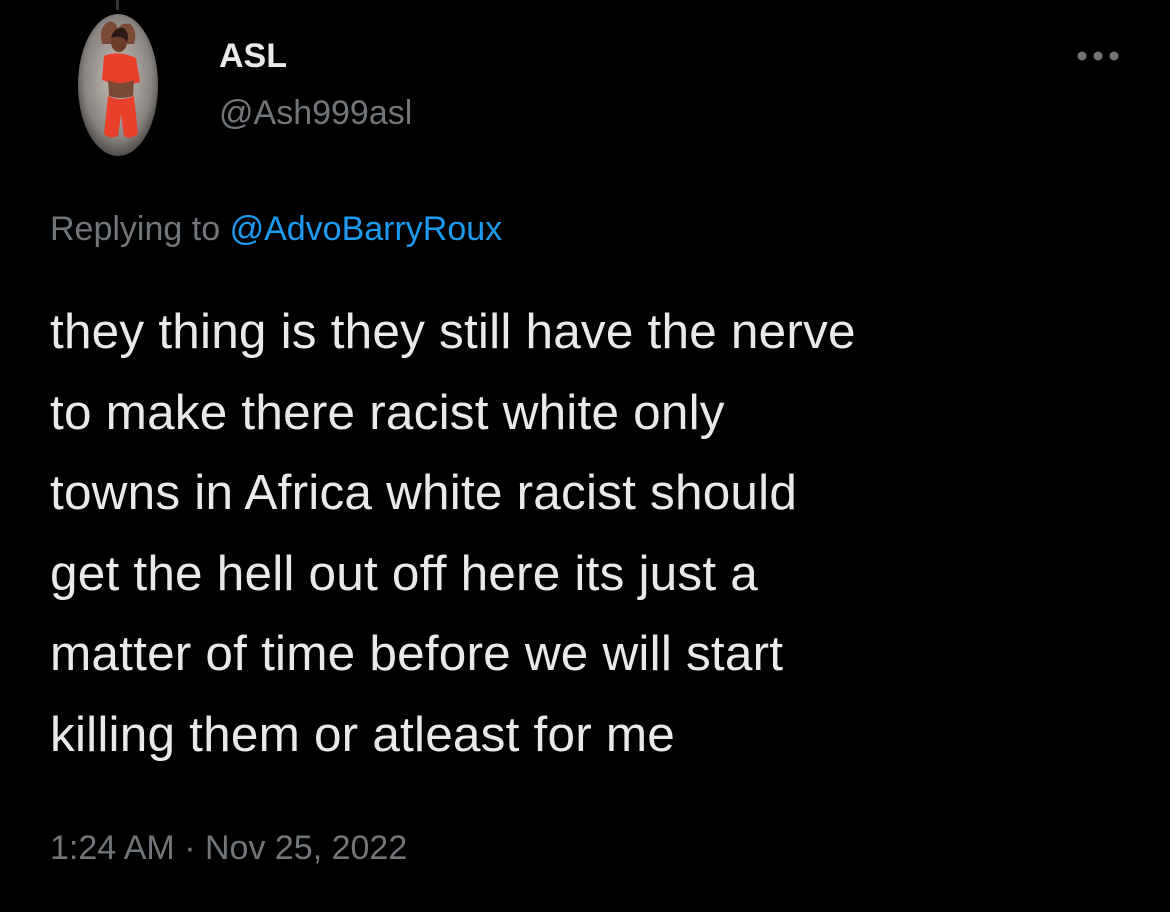  What do you see at coordinates (253, 56) in the screenshot?
I see `display-name: ASL` at bounding box center [253, 56].